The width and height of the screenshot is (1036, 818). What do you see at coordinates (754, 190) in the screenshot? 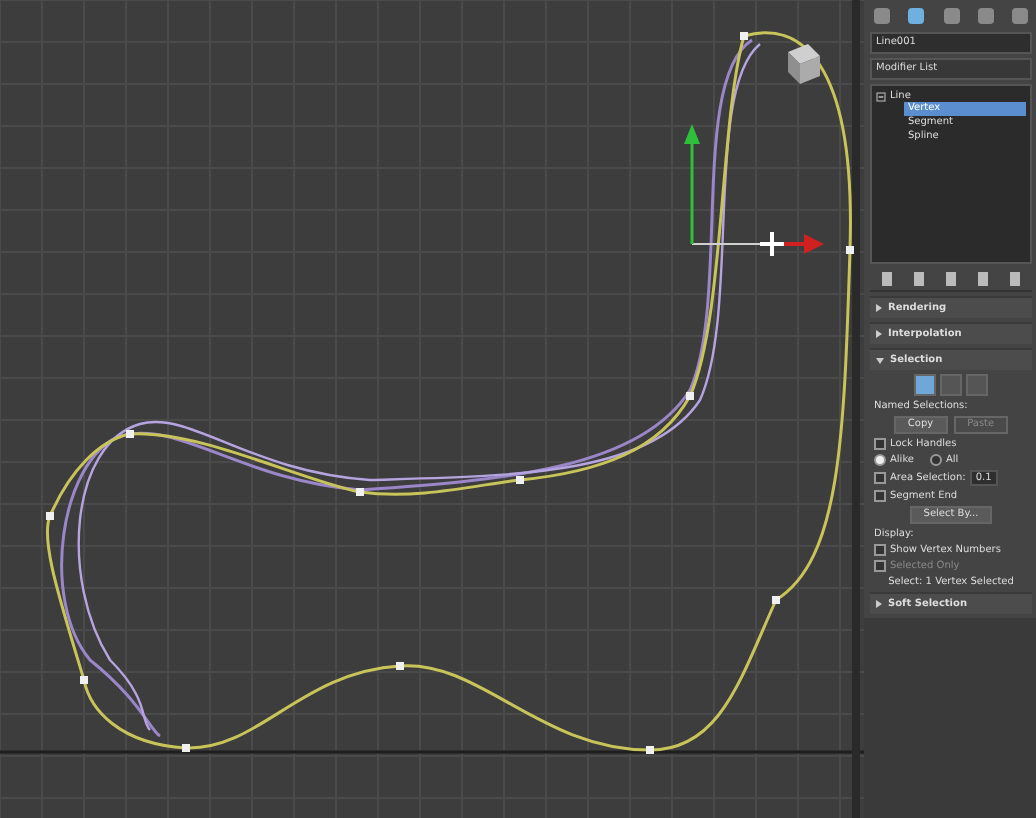
I see `move-gizmo-drawing` at bounding box center [754, 190].